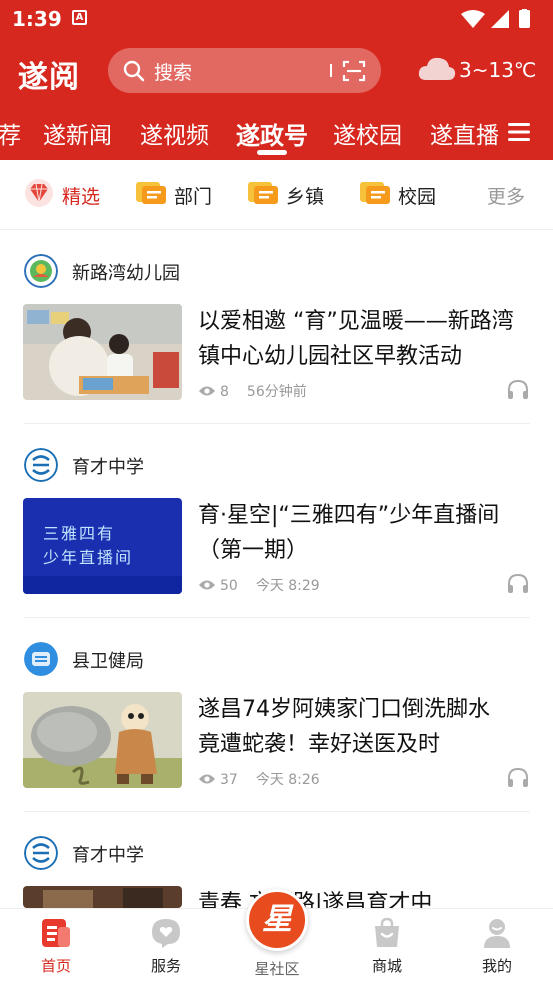 The image size is (553, 984). What do you see at coordinates (88, 557) in the screenshot?
I see `thumb-text: 少年直播间` at bounding box center [88, 557].